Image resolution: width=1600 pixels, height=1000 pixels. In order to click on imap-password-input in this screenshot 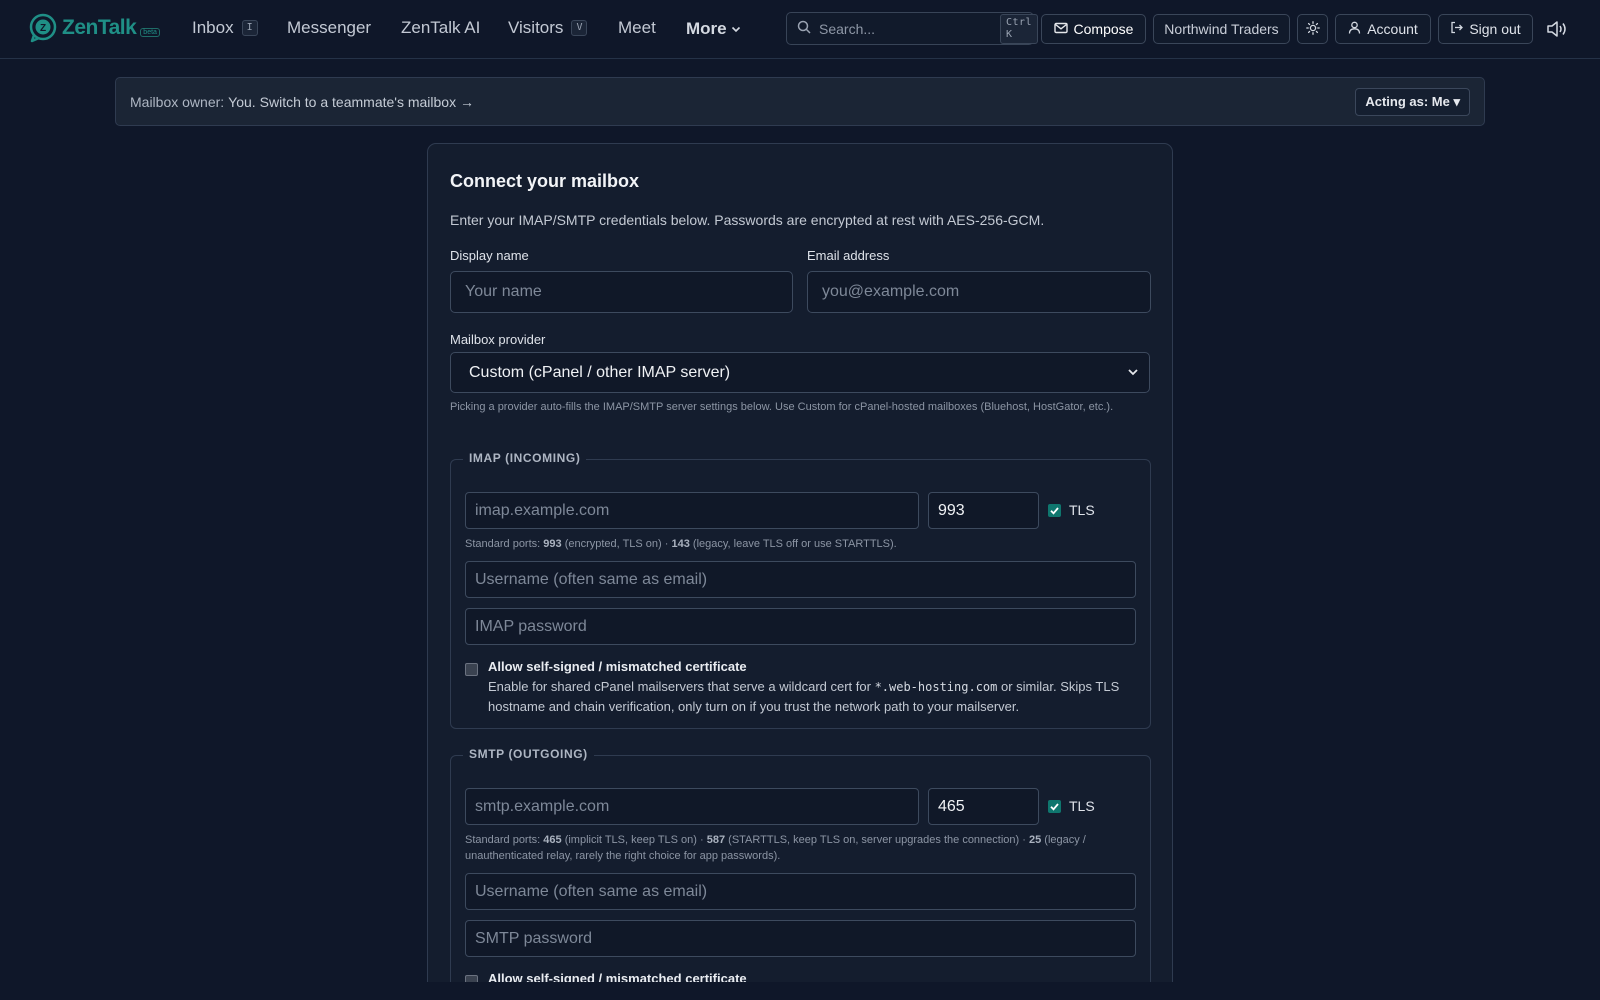, I will do `click(800, 626)`.